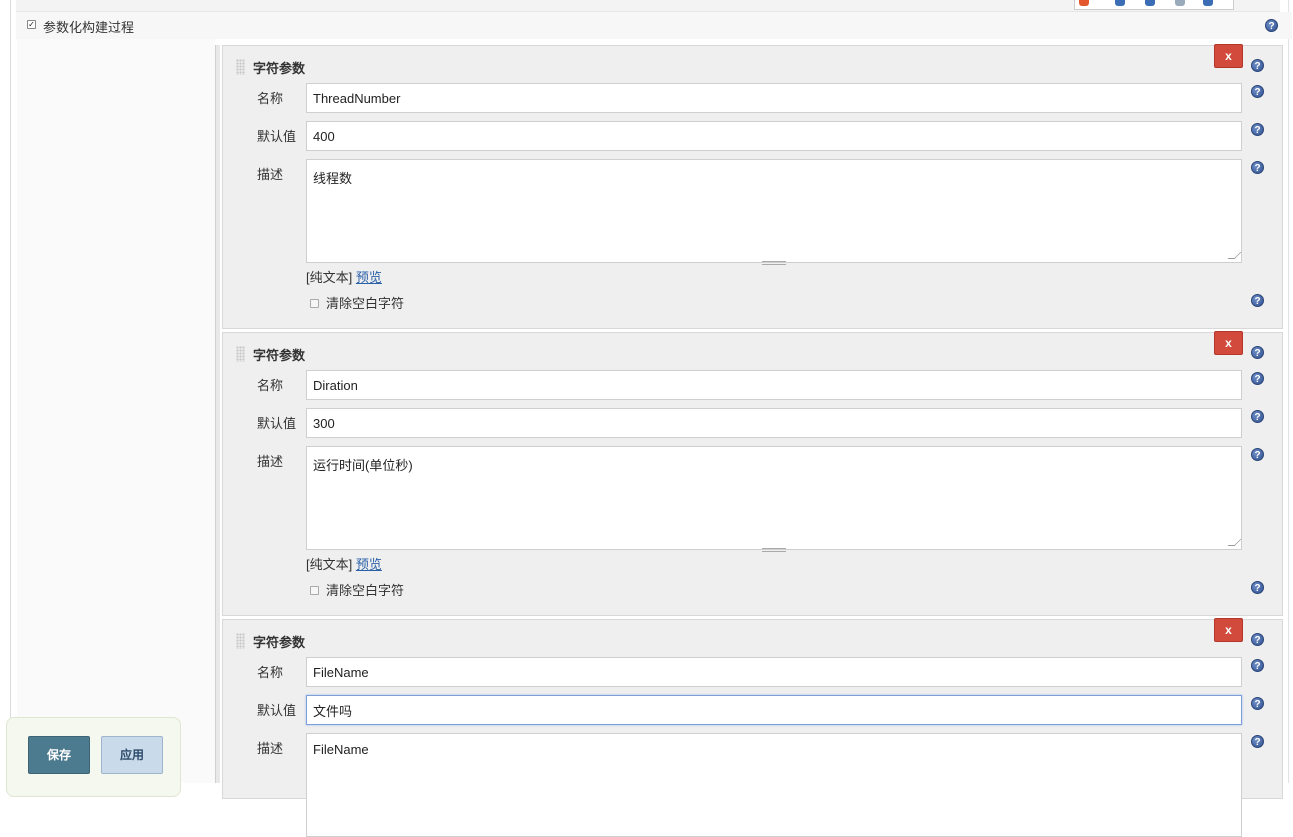  I want to click on description-textarea: FileName, so click(774, 785).